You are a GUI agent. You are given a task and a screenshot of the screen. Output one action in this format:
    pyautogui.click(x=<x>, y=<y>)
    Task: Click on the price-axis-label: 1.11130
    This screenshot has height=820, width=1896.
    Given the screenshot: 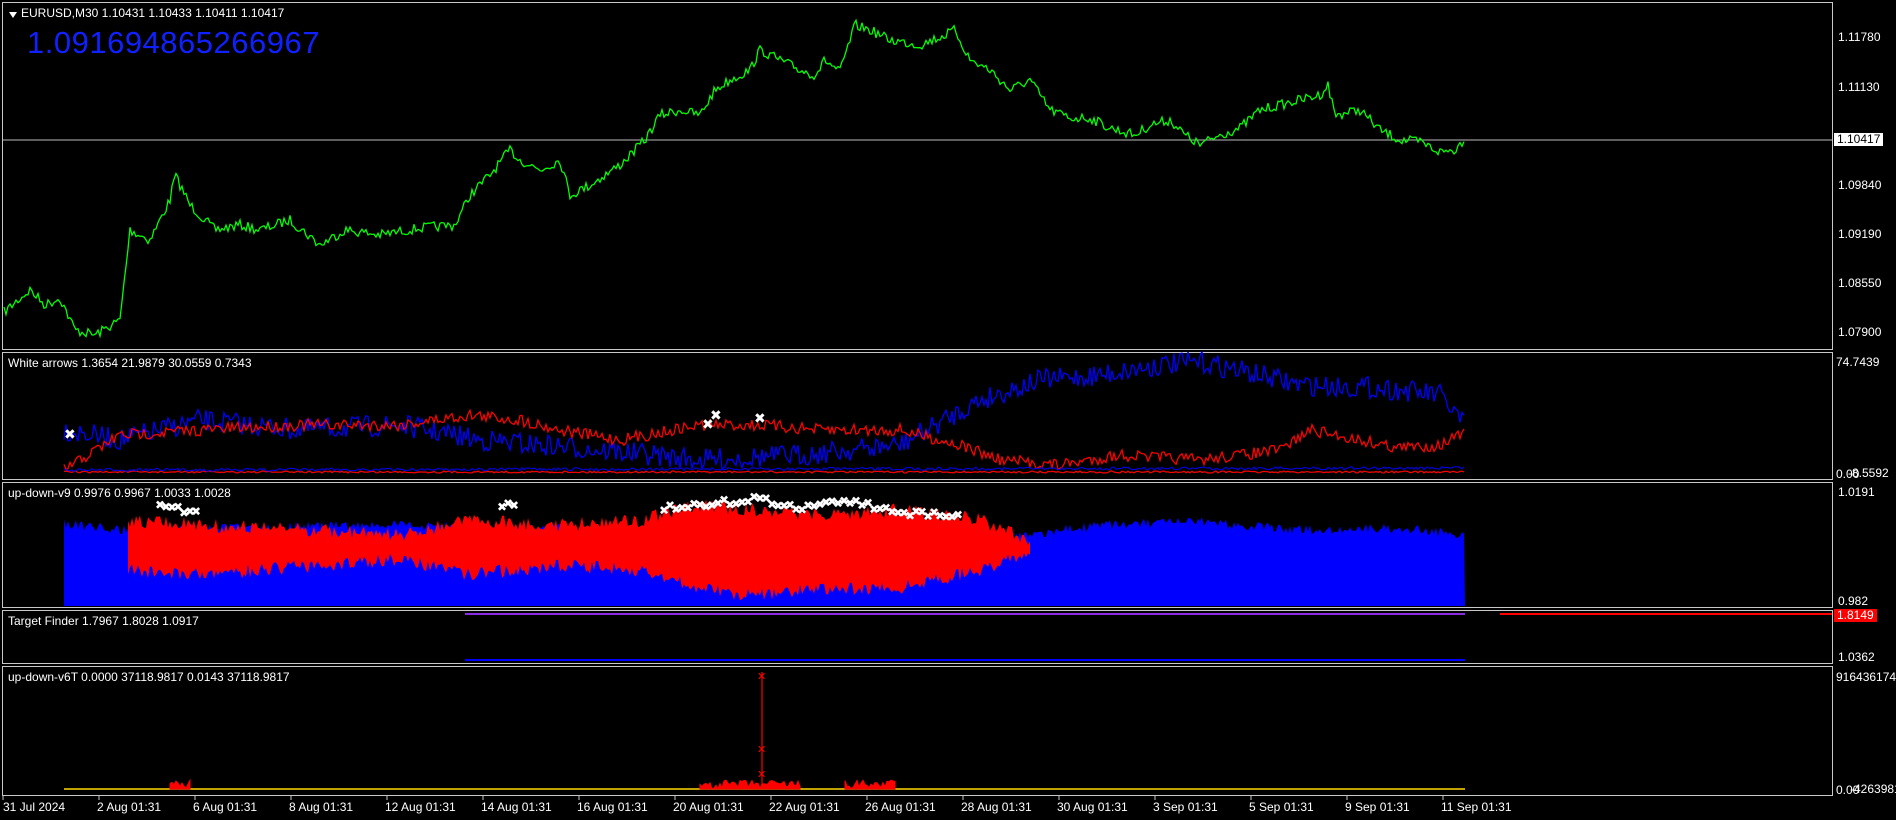 What is the action you would take?
    pyautogui.click(x=1859, y=87)
    